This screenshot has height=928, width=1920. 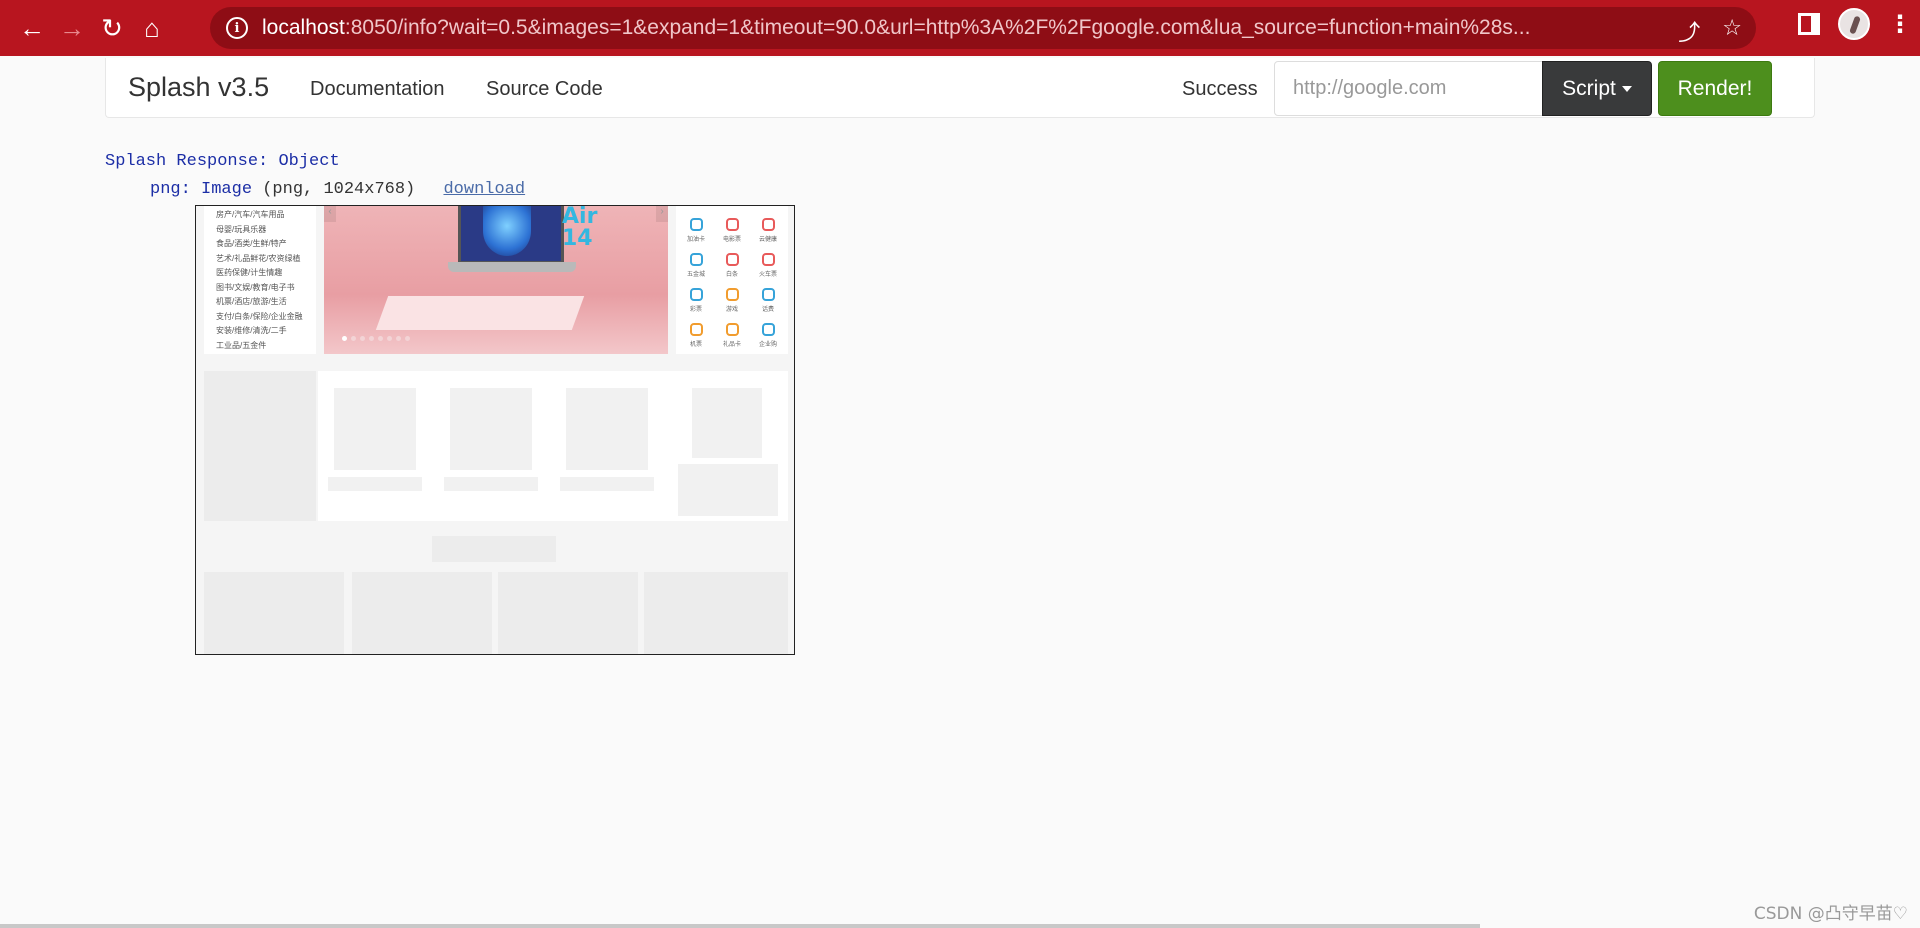 What do you see at coordinates (662, 214) in the screenshot?
I see `banner-next-icon: ›` at bounding box center [662, 214].